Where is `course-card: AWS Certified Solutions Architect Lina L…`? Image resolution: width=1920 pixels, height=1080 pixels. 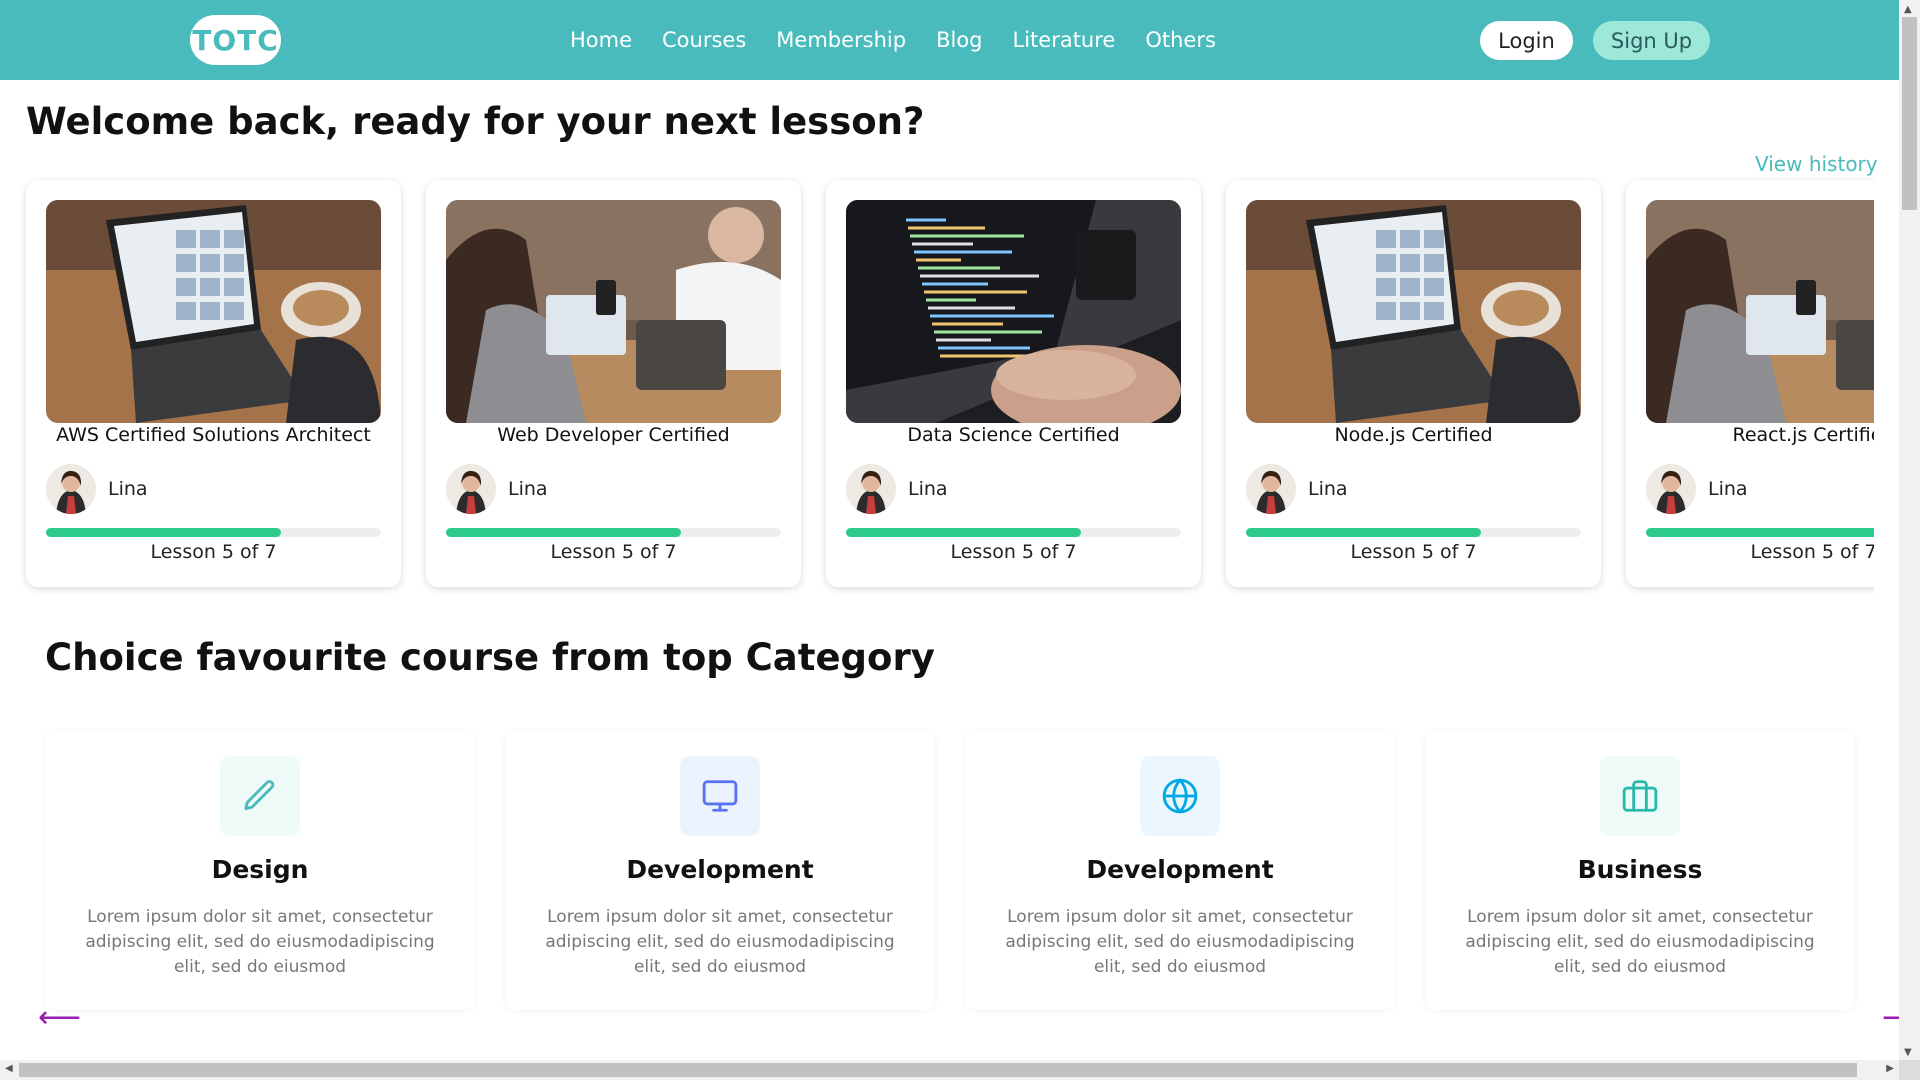
course-card: AWS Certified Solutions Architect Lina L… is located at coordinates (213, 383).